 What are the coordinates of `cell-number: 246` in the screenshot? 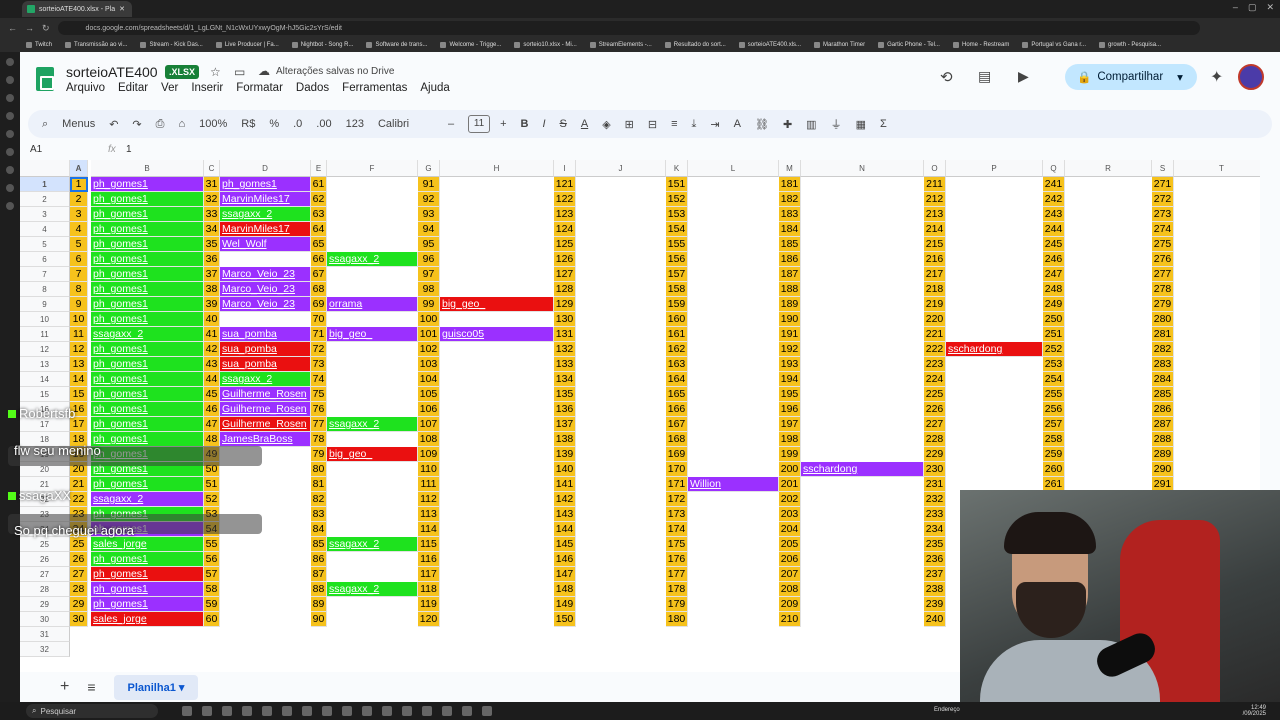 It's located at (1054, 259).